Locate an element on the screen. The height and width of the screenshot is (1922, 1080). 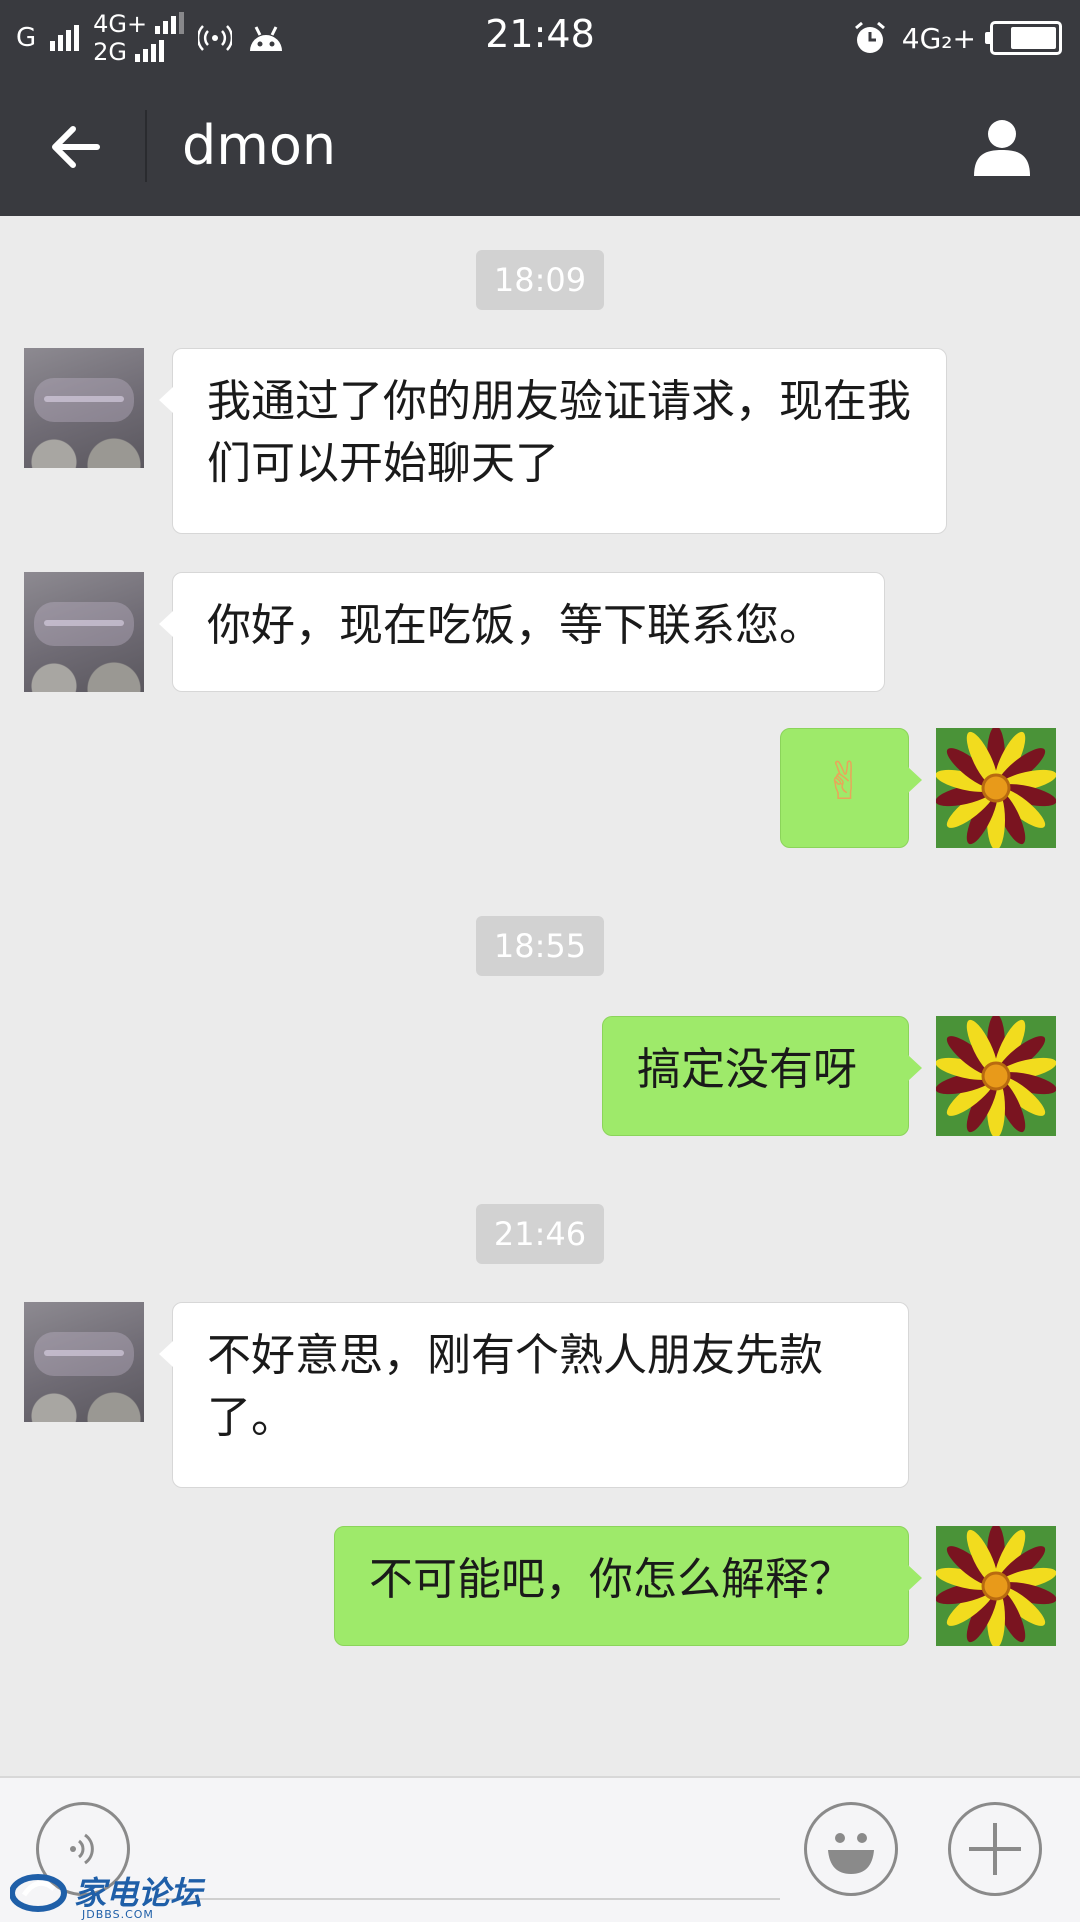
watermark-text: 家电论坛 is located at coordinates (138, 1893).